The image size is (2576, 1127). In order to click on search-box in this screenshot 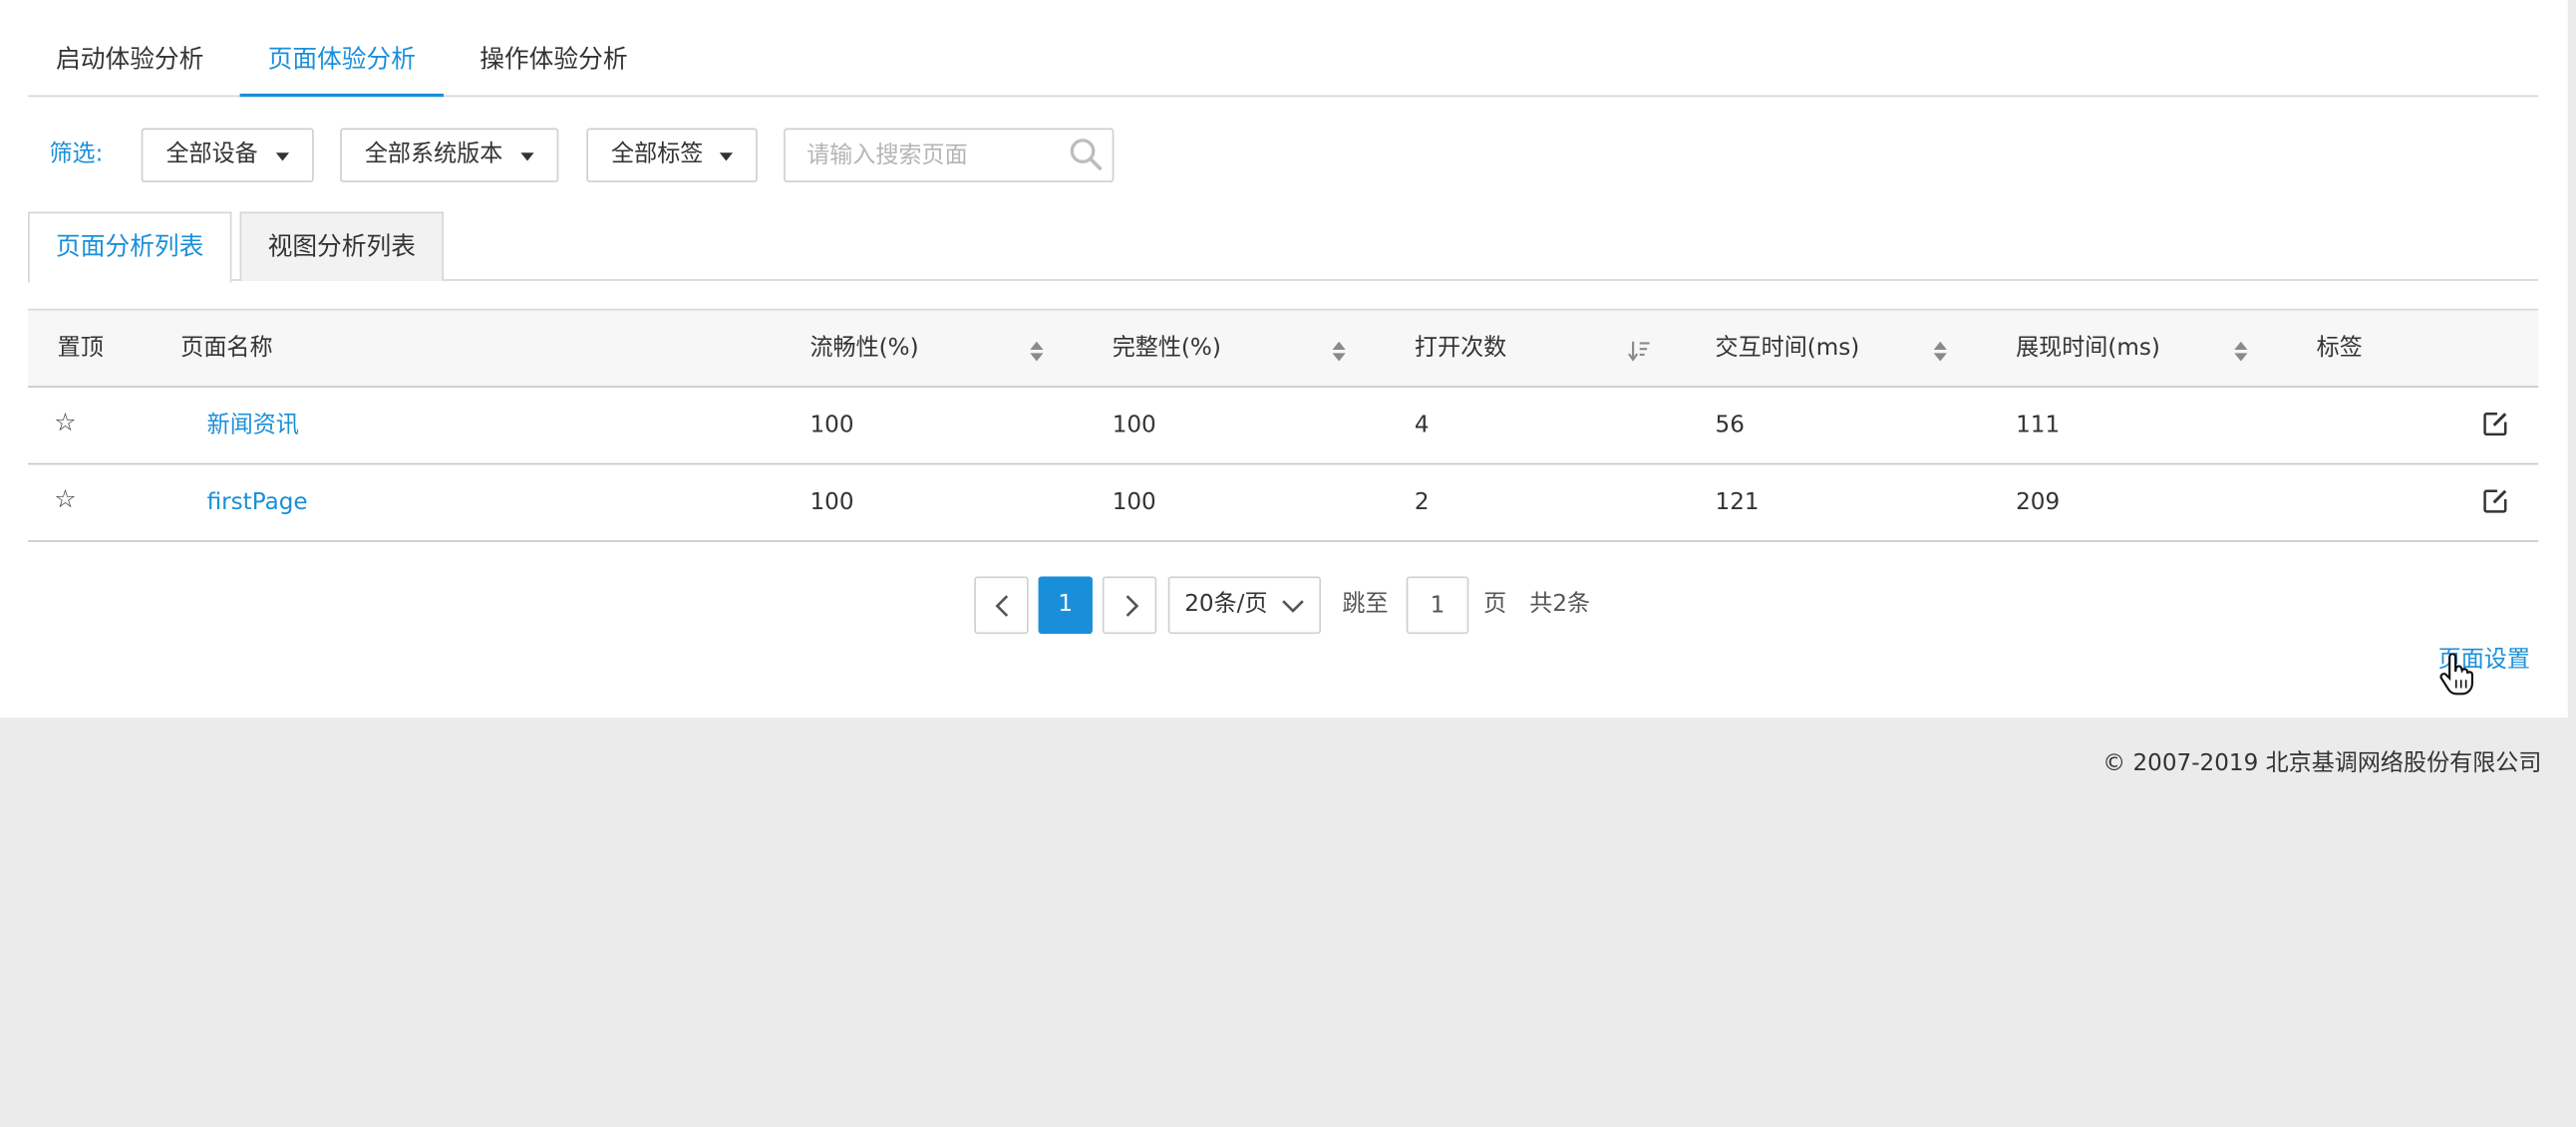, I will do `click(949, 155)`.